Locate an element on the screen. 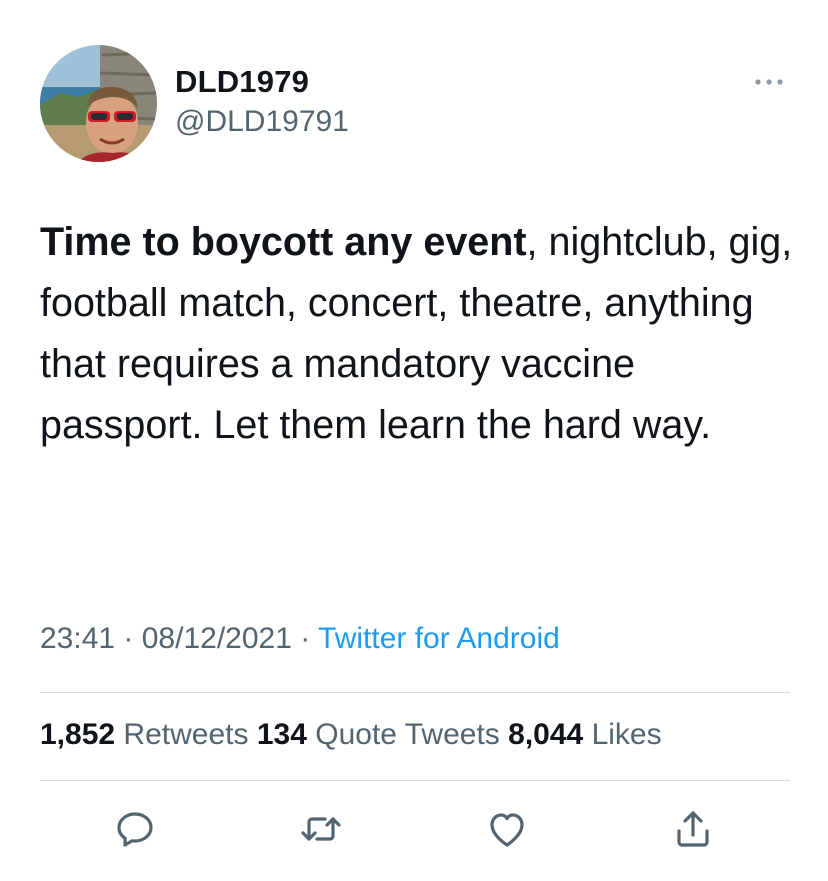 This screenshot has height=881, width=828. retweet-button is located at coordinates (321, 829).